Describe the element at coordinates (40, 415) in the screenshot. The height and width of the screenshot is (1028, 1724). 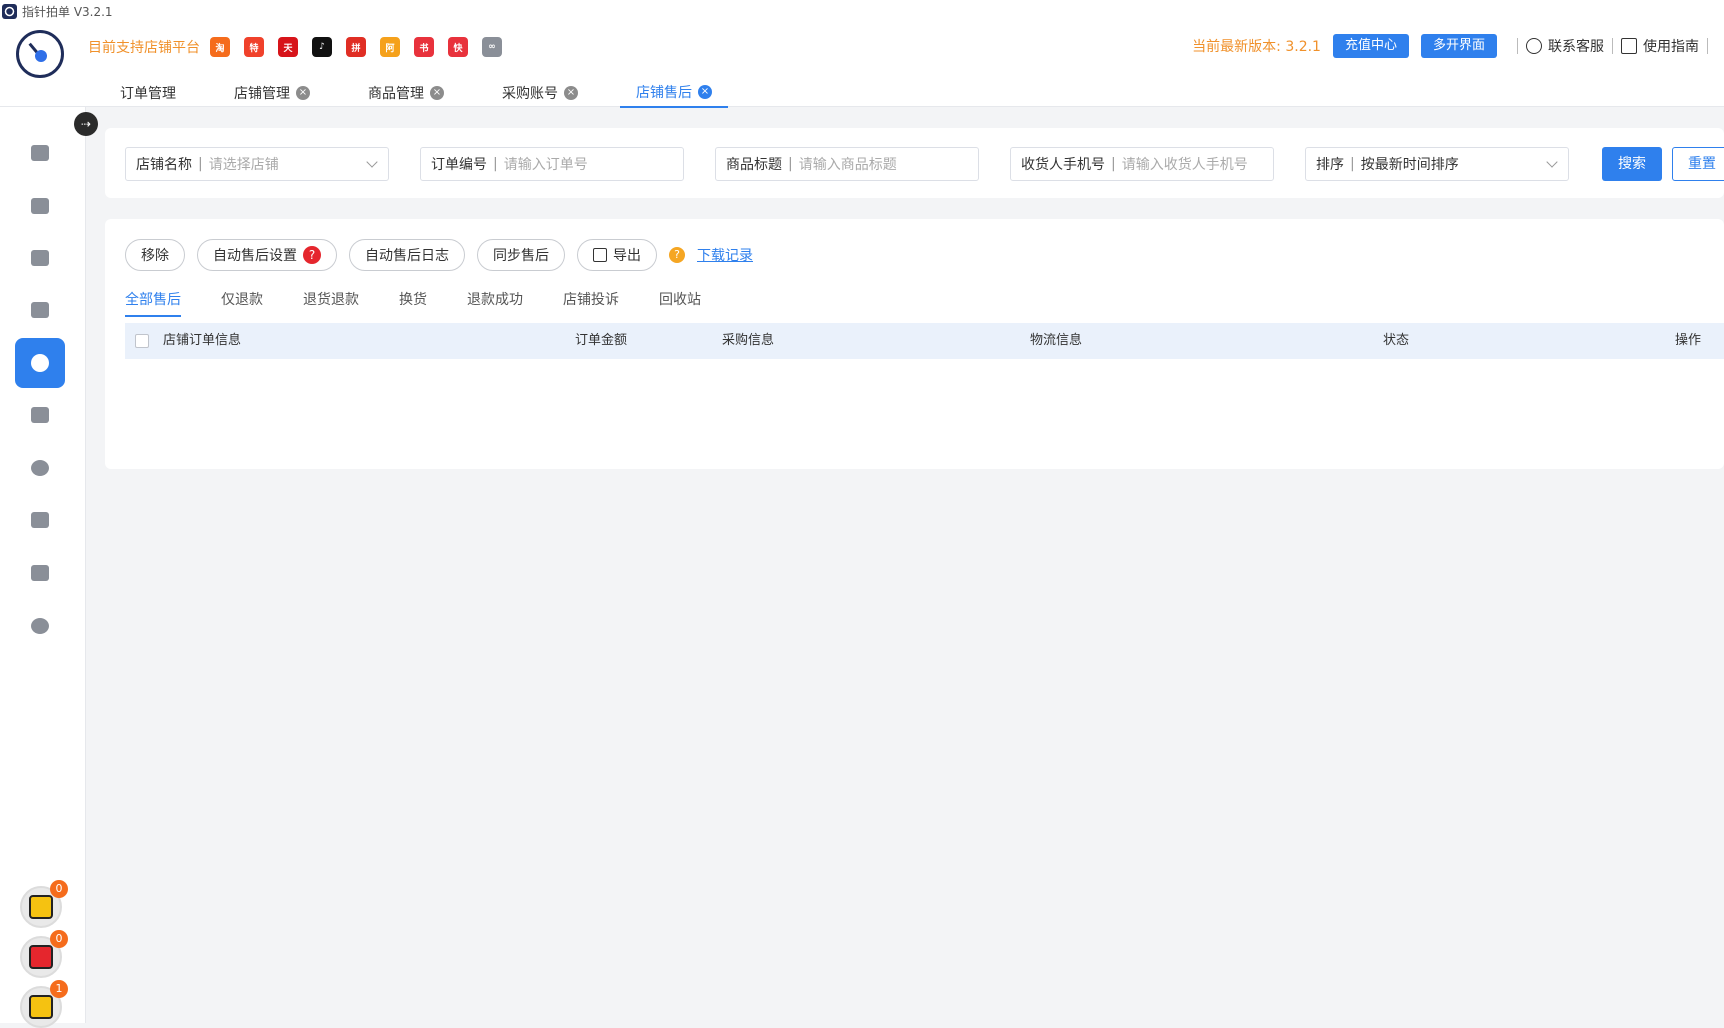
I see `sidebar-item-warehouse` at that location.